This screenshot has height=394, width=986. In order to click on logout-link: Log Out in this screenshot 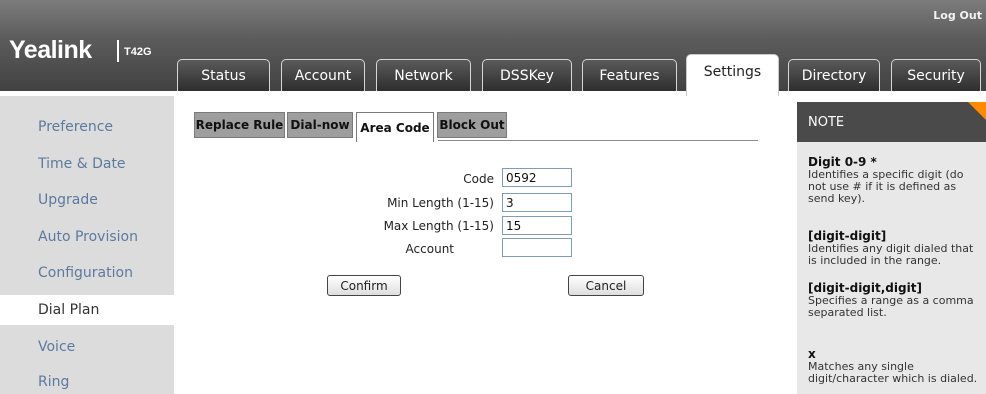, I will do `click(957, 15)`.